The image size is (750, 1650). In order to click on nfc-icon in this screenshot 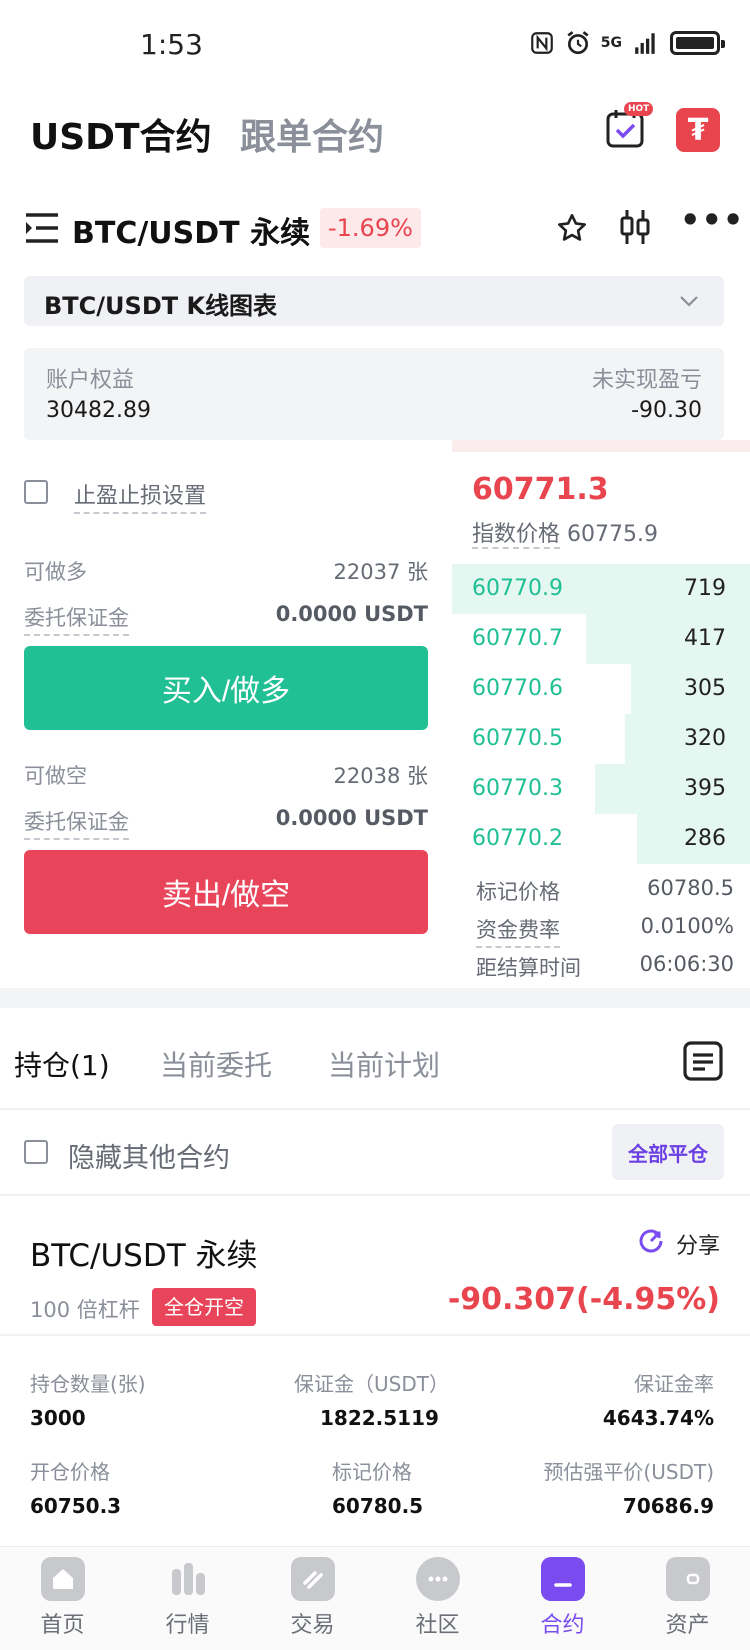, I will do `click(541, 43)`.